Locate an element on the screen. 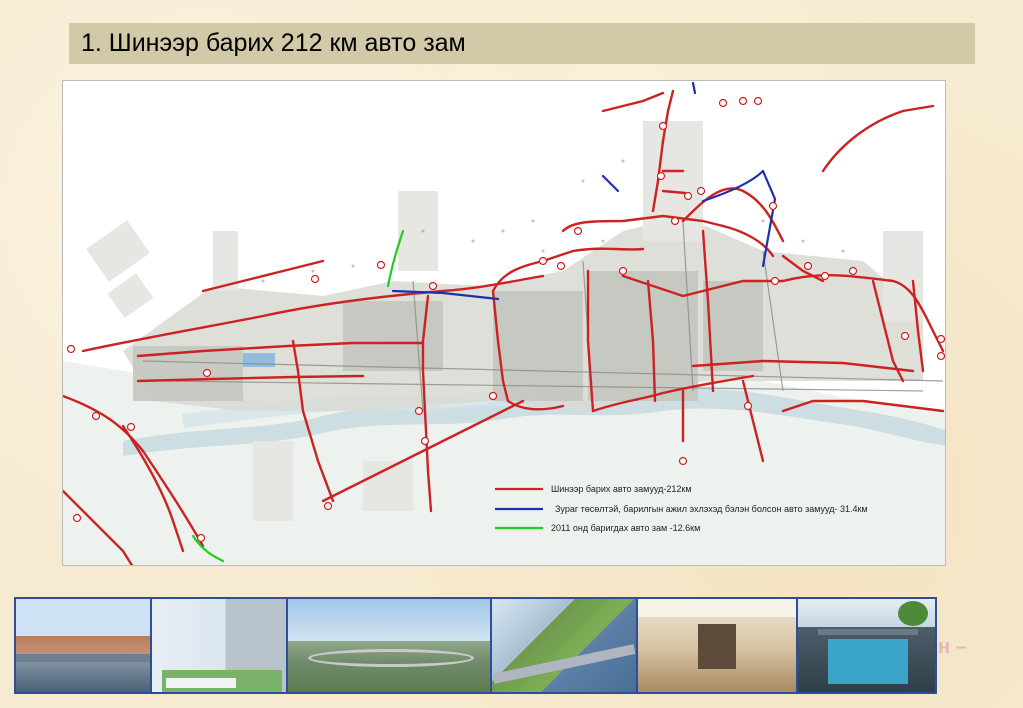 The width and height of the screenshot is (1023, 708). legend-label-new: Шинээр барих авто замууд-212км is located at coordinates (621, 489).